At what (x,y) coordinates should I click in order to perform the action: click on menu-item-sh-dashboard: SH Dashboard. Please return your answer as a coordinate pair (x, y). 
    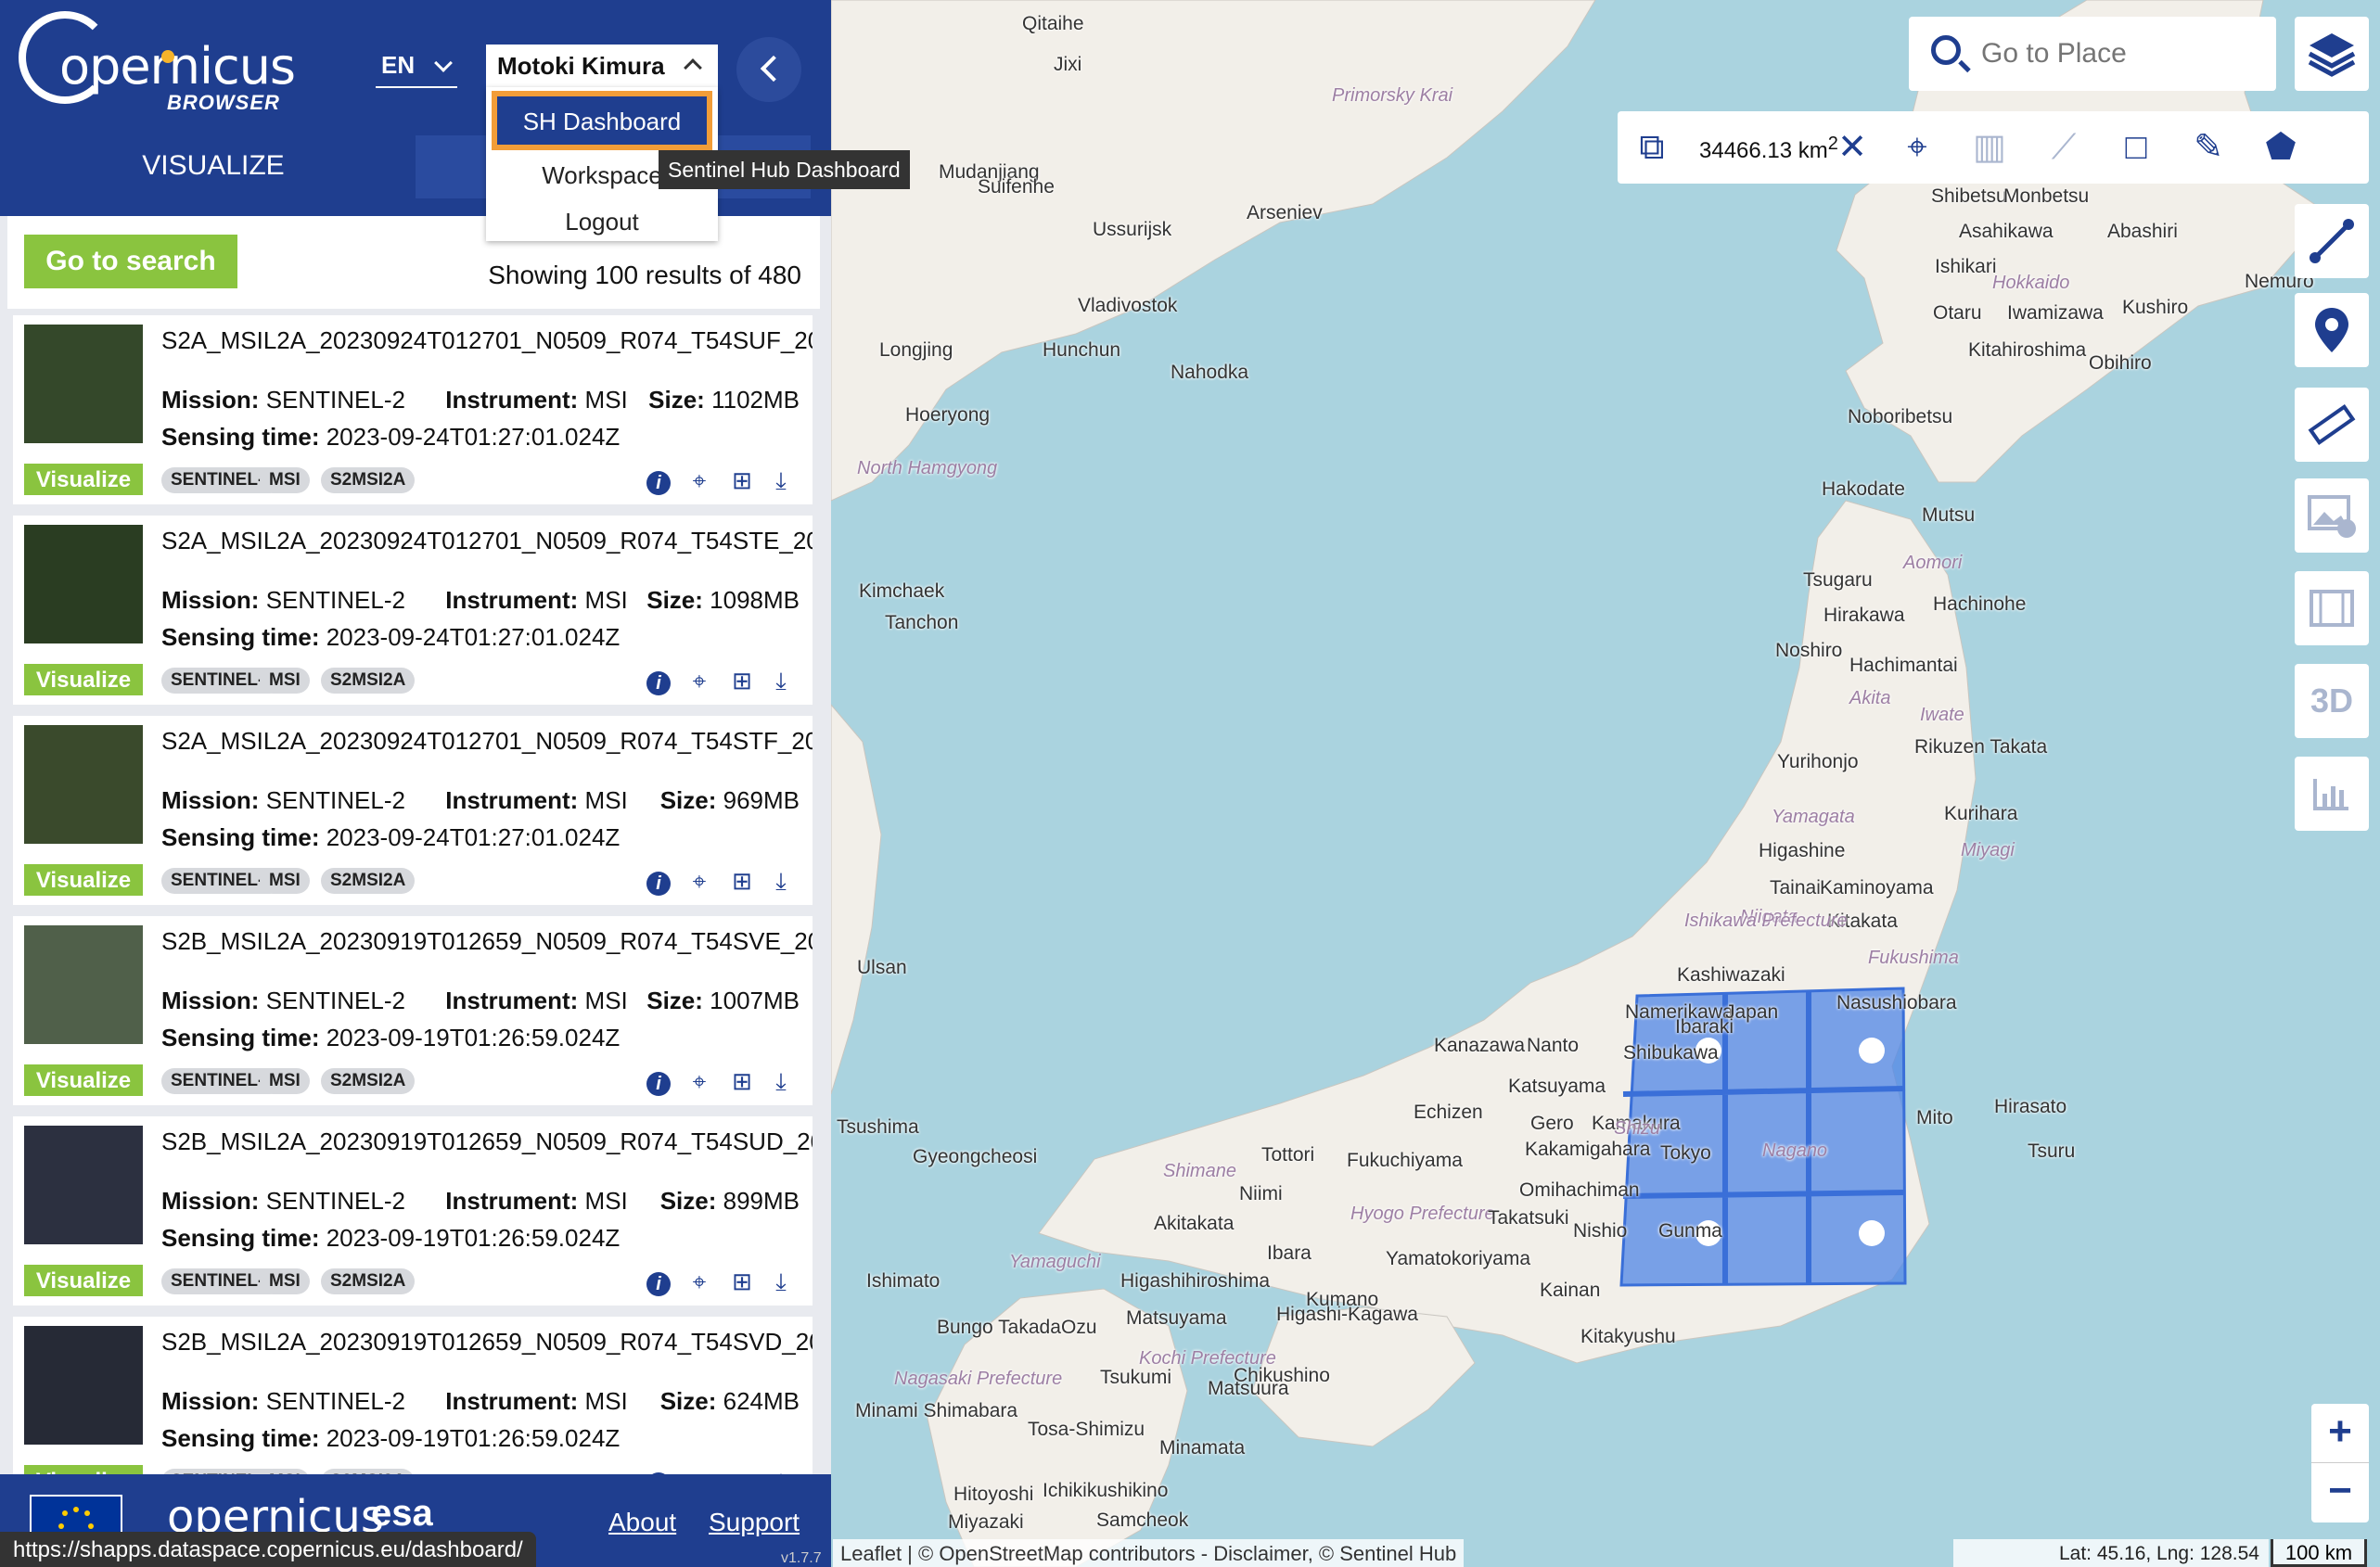
    Looking at the image, I should click on (602, 120).